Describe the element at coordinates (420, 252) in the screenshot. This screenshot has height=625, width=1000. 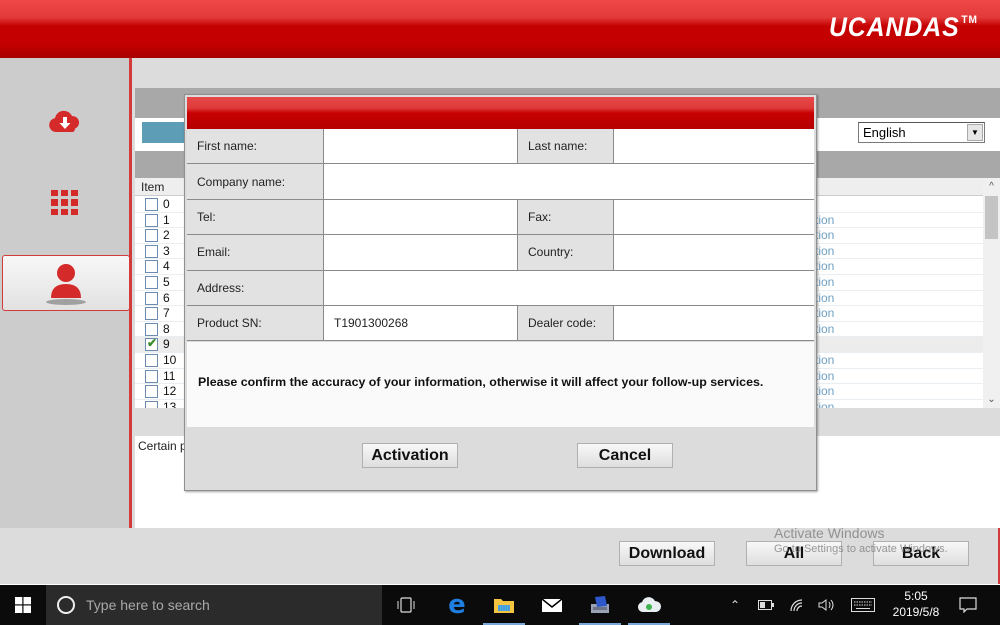
I see `email-field` at that location.